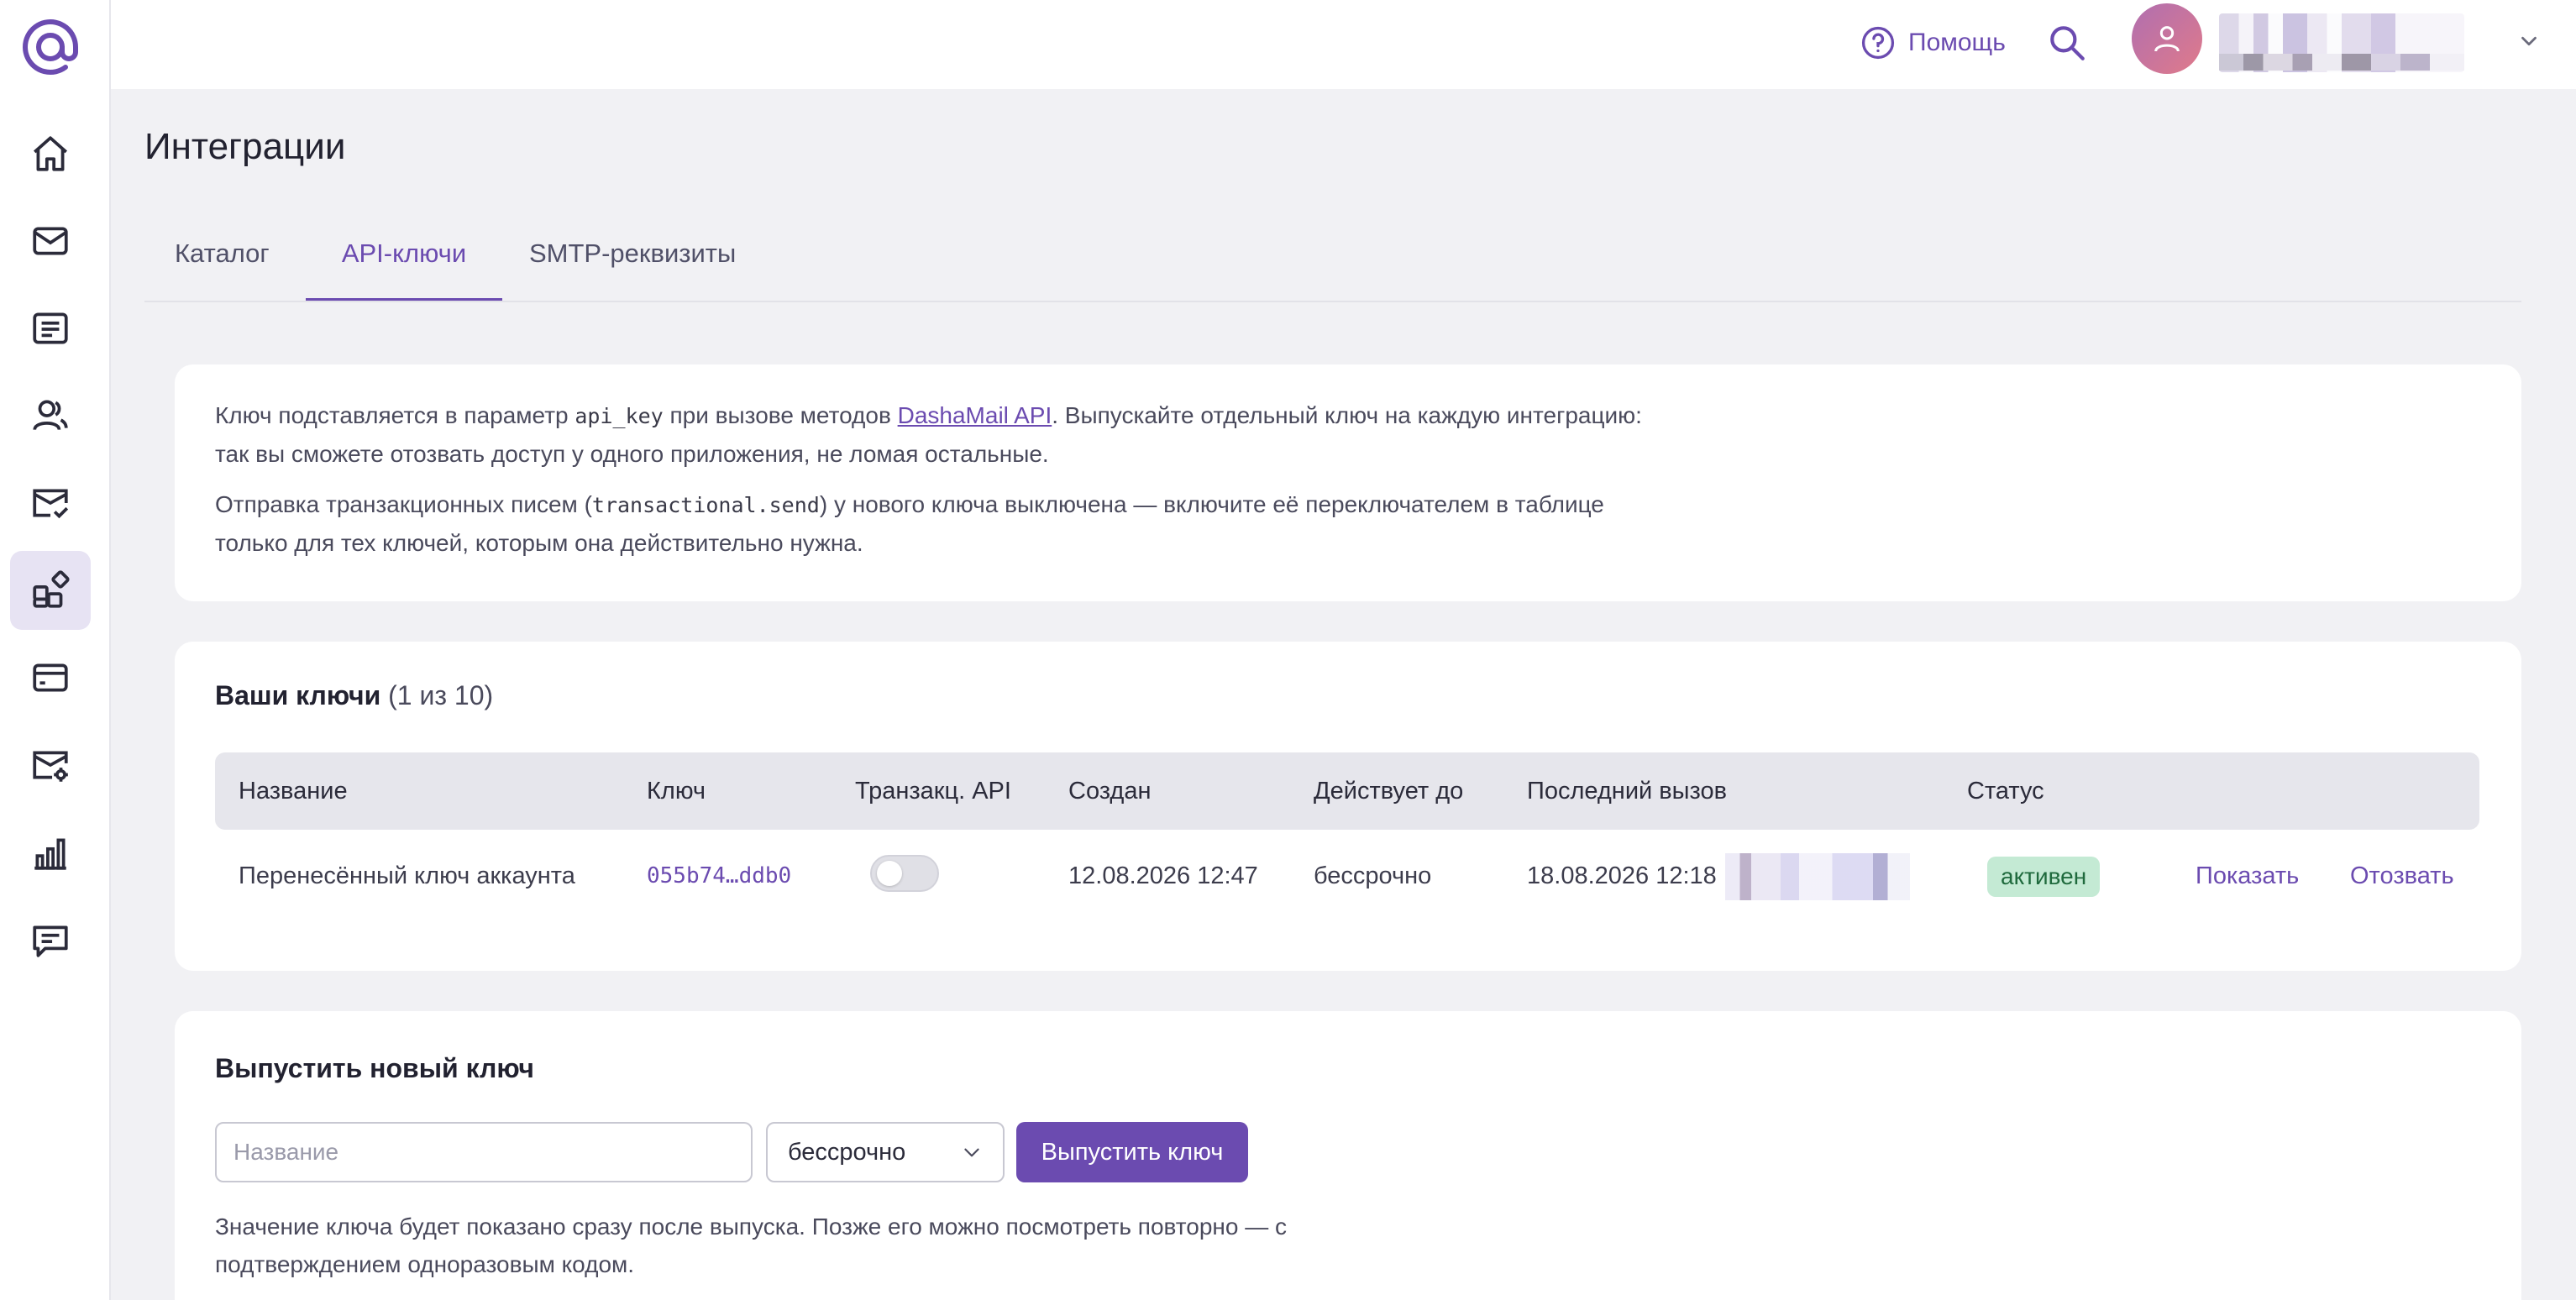 Image resolution: width=2576 pixels, height=1300 pixels. What do you see at coordinates (2005, 792) in the screenshot?
I see `column-status: Статус` at bounding box center [2005, 792].